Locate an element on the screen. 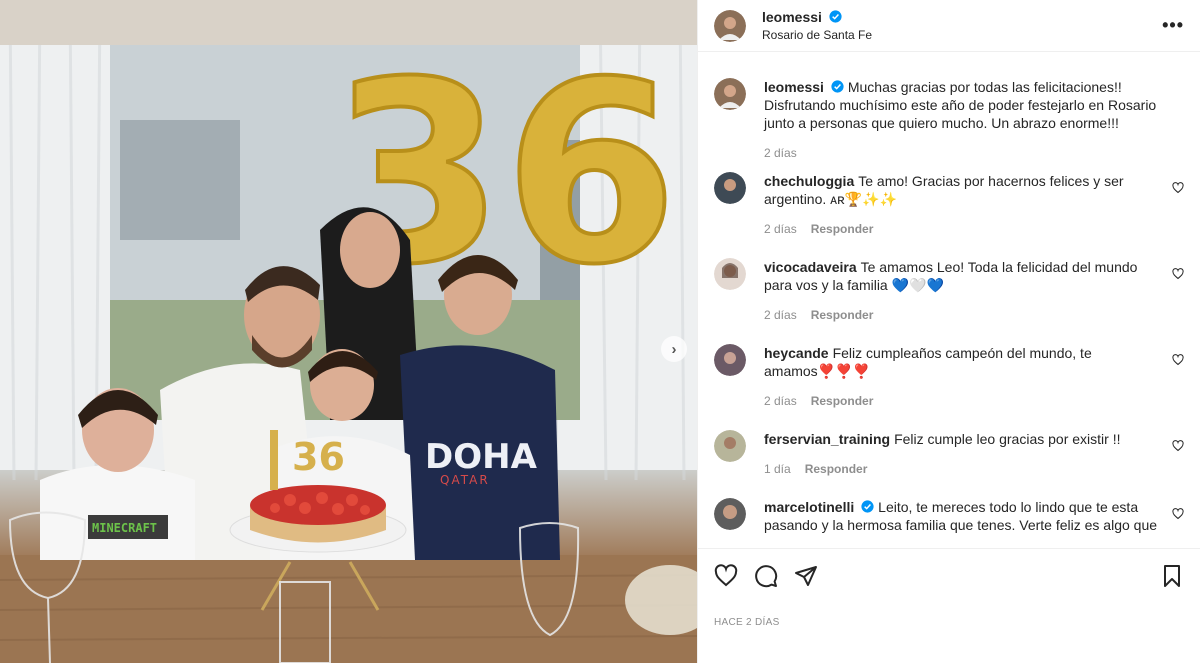 The image size is (1200, 663). share-icon is located at coordinates (806, 576).